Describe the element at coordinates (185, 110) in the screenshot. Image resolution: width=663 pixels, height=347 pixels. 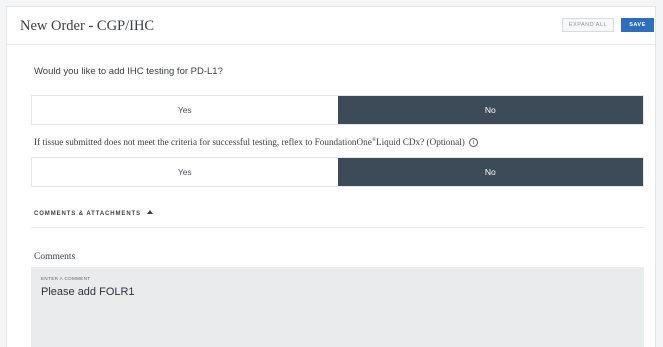
I see `pdl1-yes-option: Yes` at that location.